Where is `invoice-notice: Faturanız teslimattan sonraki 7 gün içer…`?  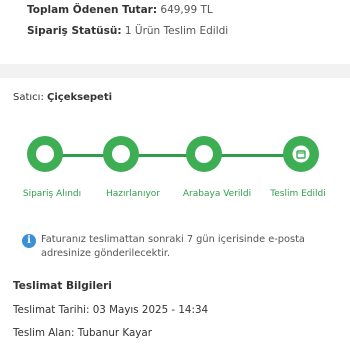 invoice-notice: Faturanız teslimattan sonraki 7 gün içer… is located at coordinates (173, 246).